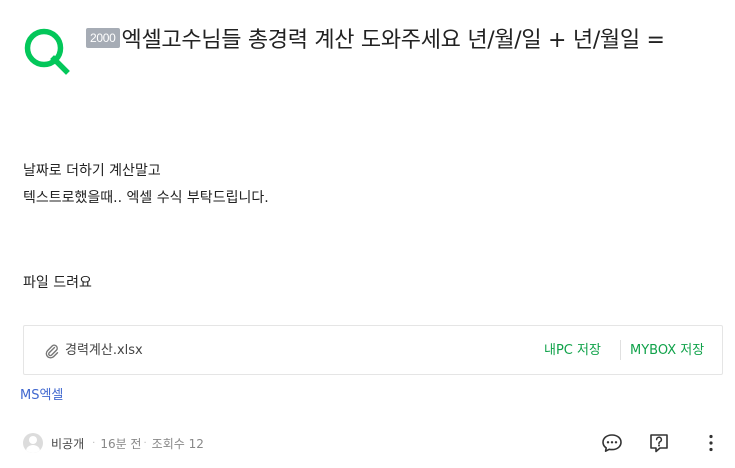 The height and width of the screenshot is (468, 735). I want to click on question-q-icon, so click(47, 51).